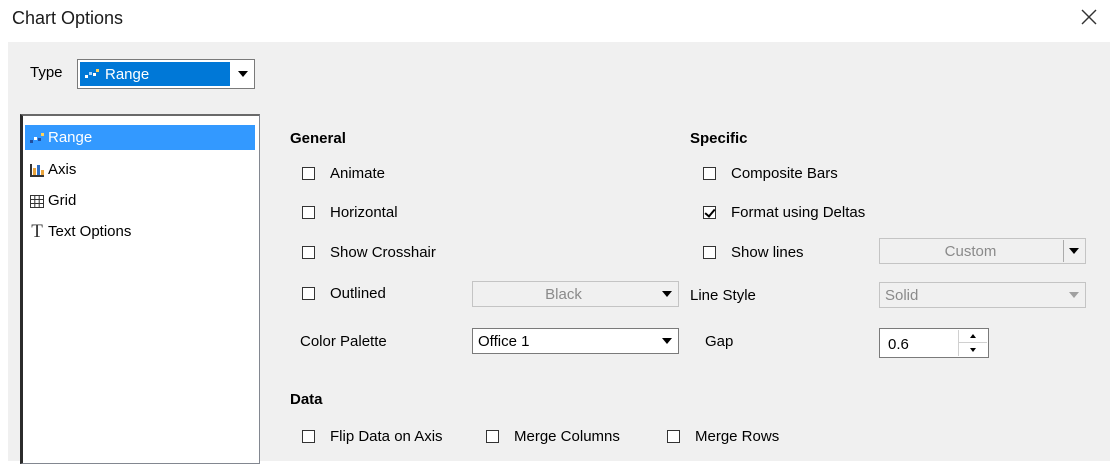 The width and height of the screenshot is (1110, 464). Describe the element at coordinates (709, 173) in the screenshot. I see `composite-bars-checkbox` at that location.